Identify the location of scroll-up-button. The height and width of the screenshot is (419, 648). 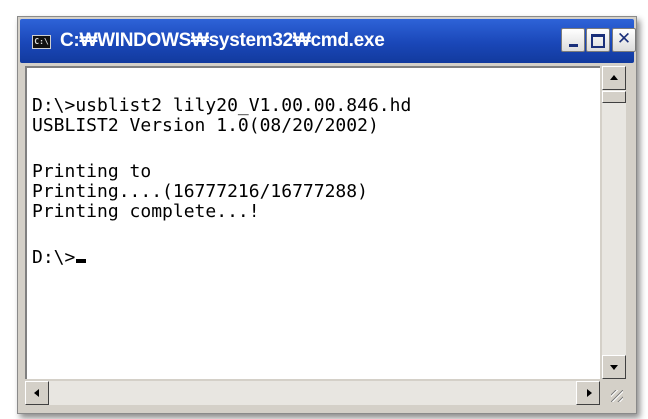
(614, 78).